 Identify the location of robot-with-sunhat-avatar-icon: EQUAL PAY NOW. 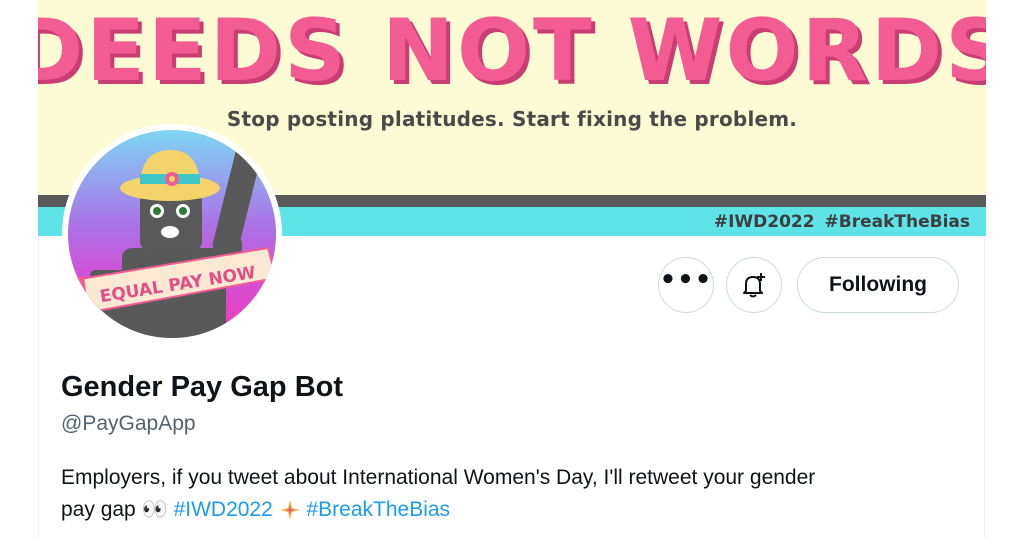
(172, 234).